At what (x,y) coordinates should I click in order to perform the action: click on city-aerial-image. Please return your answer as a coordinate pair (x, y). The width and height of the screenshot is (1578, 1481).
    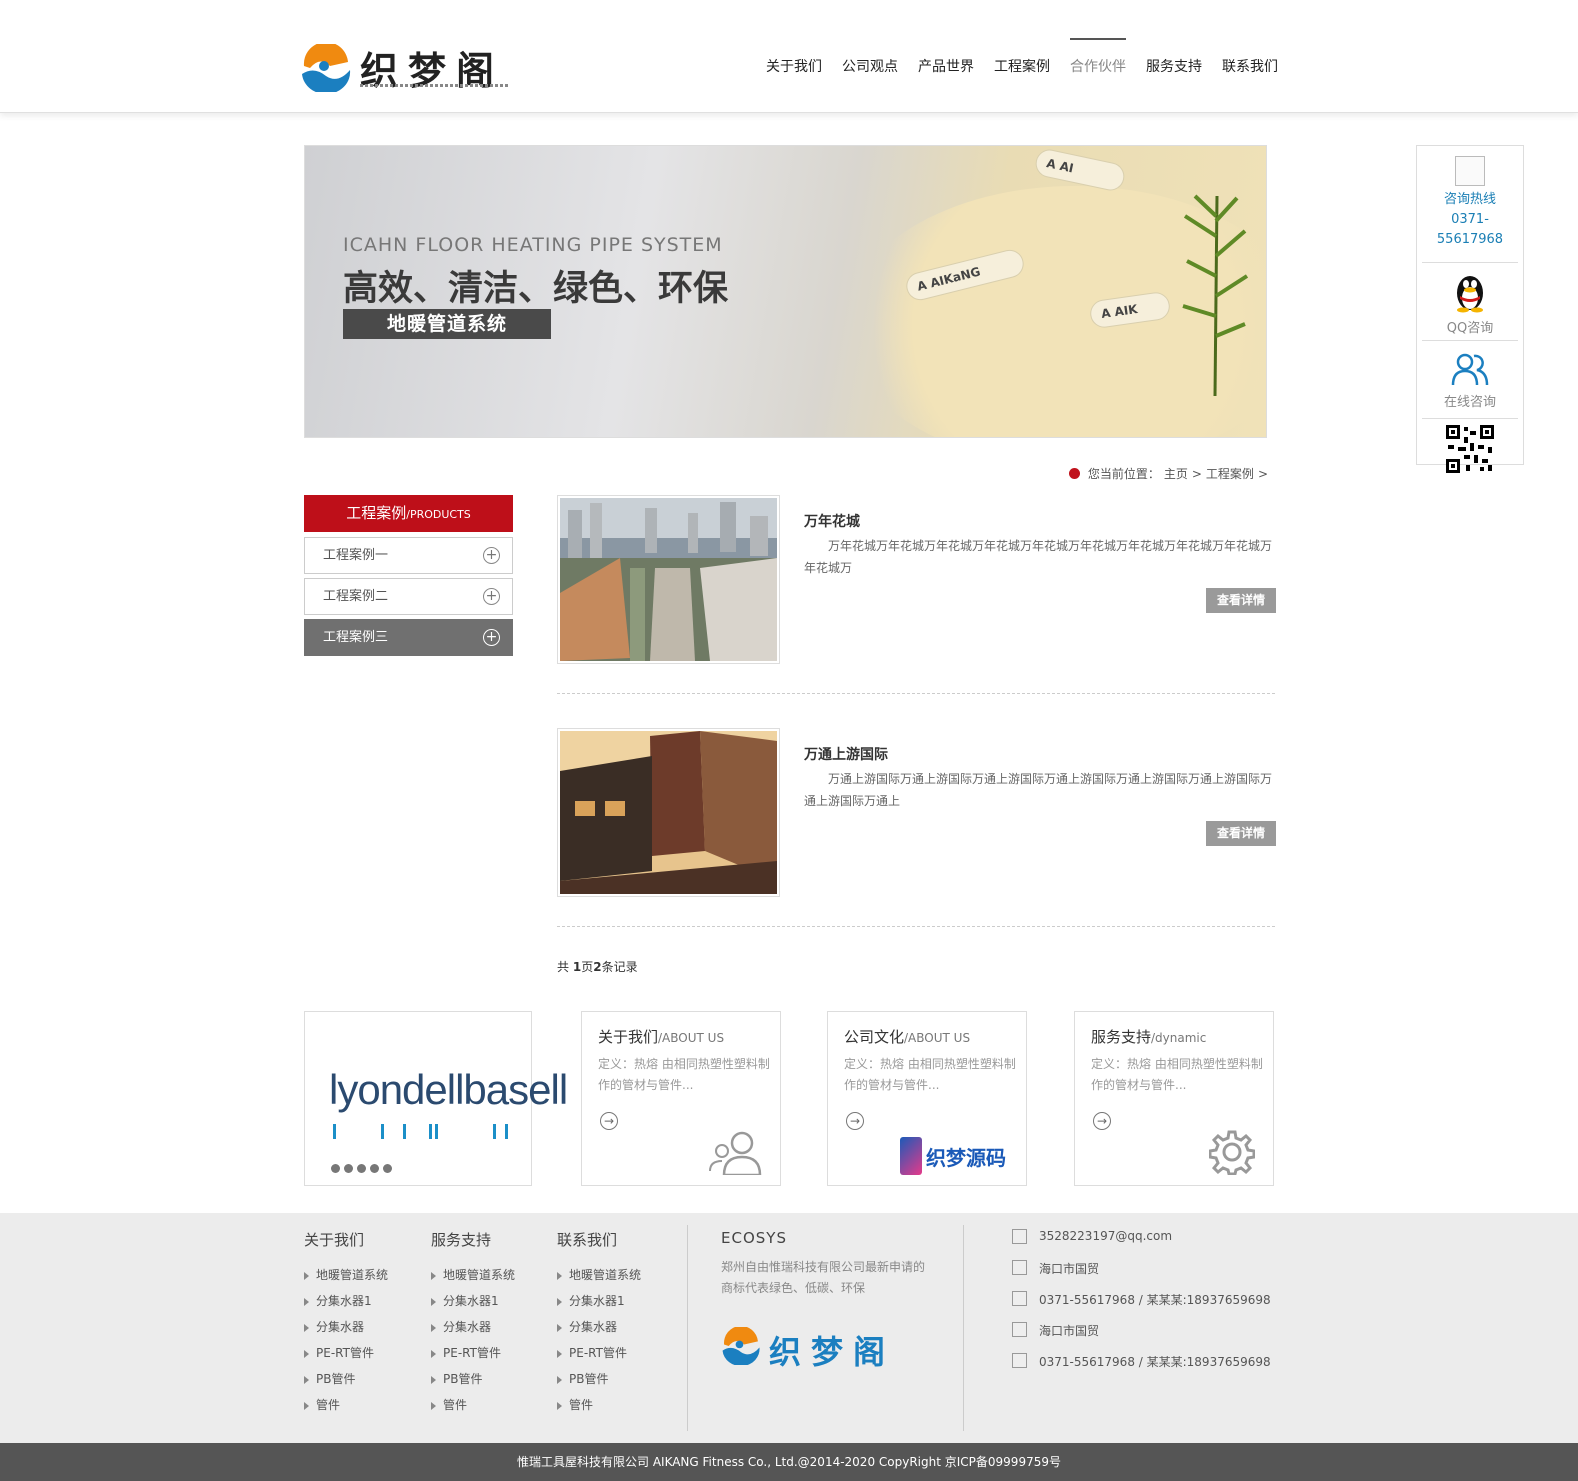
    Looking at the image, I should click on (668, 579).